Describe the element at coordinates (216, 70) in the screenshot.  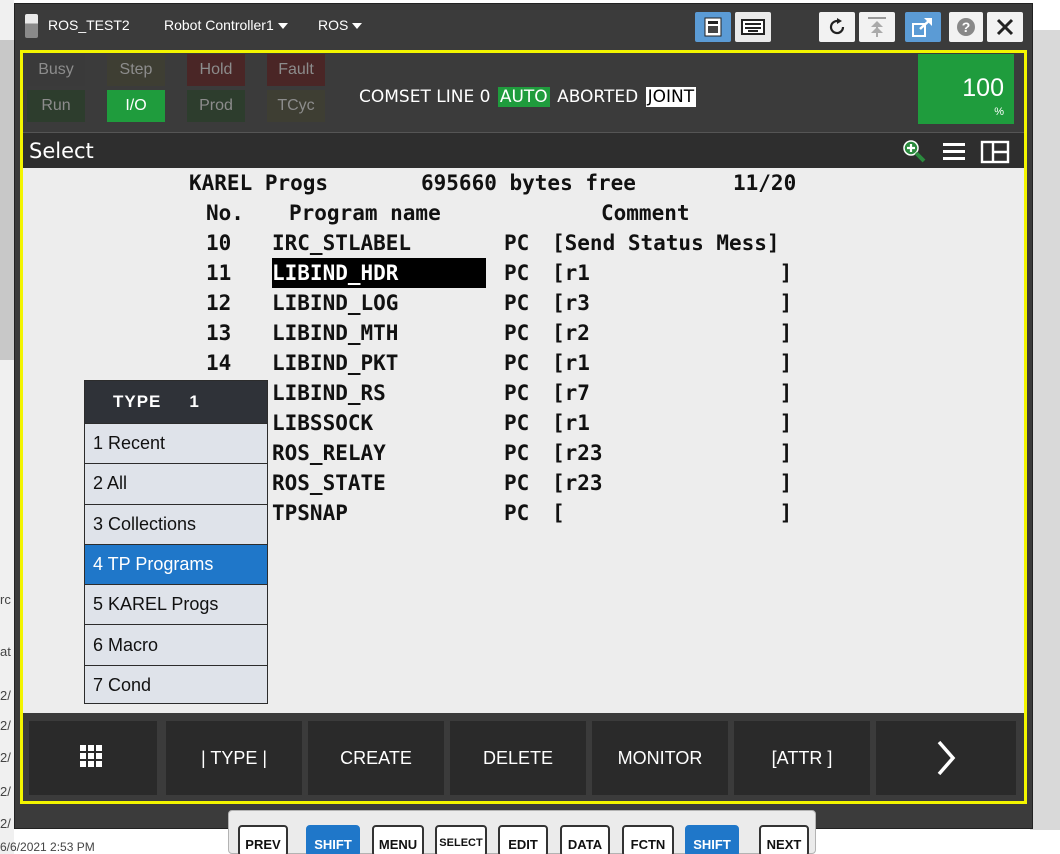
I see `led-hold: Hold` at that location.